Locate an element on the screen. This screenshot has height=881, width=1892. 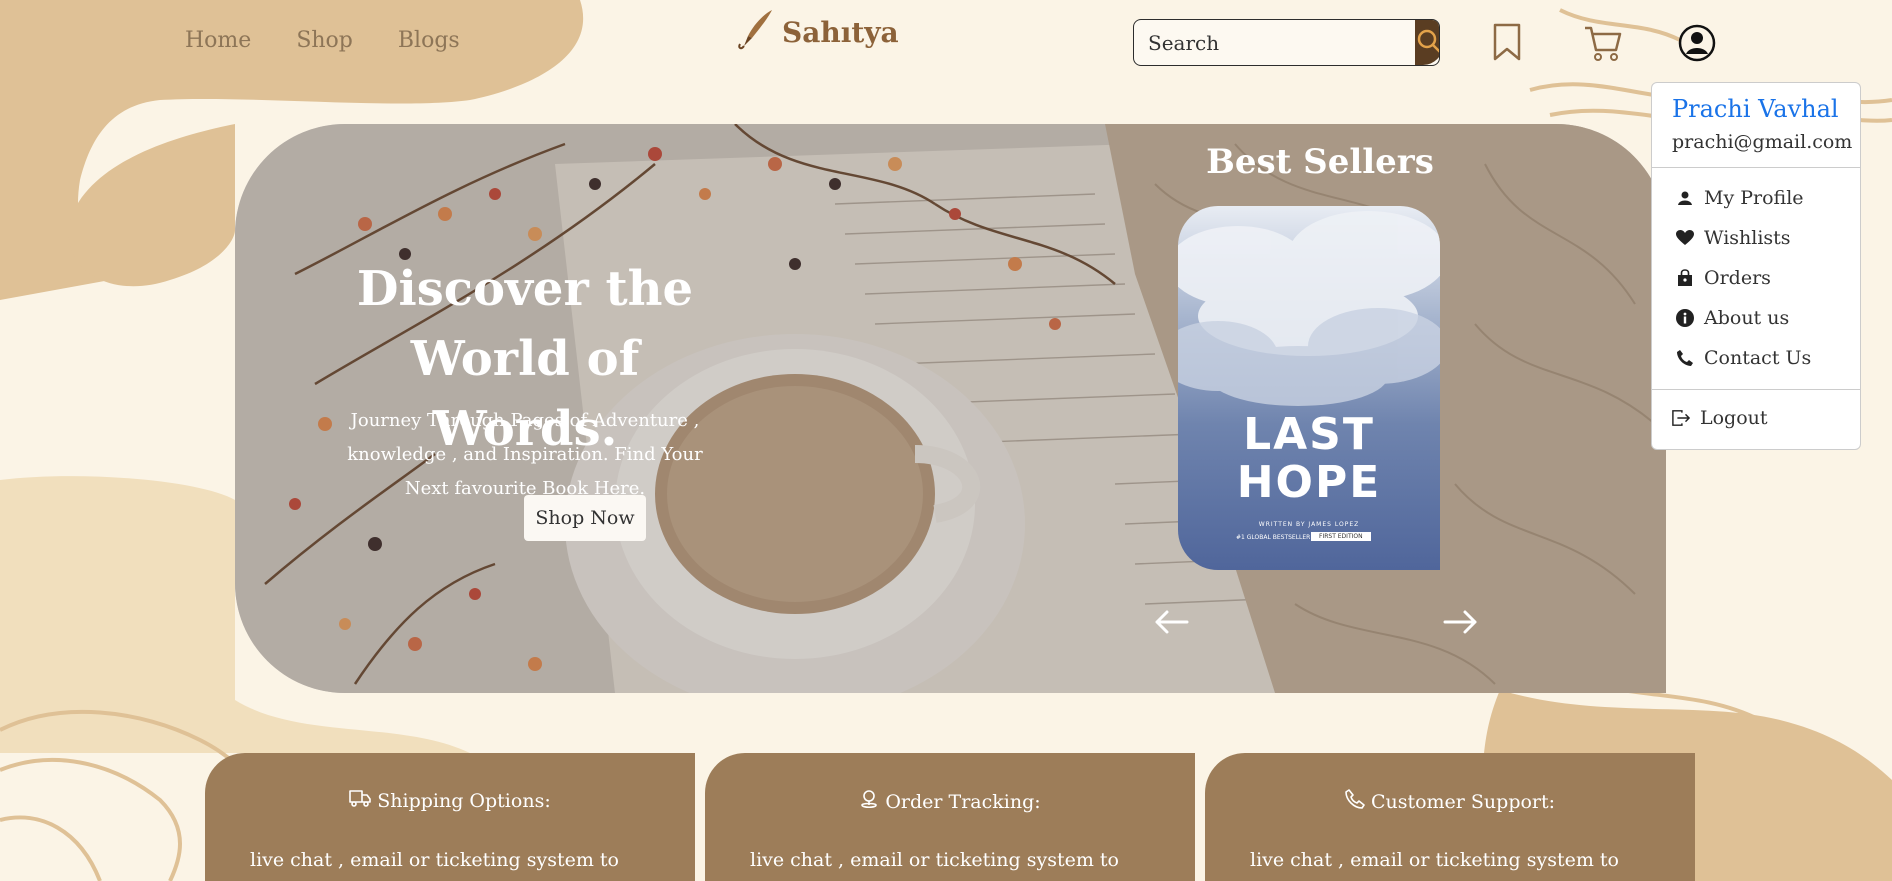
search-icon is located at coordinates (1427, 42).